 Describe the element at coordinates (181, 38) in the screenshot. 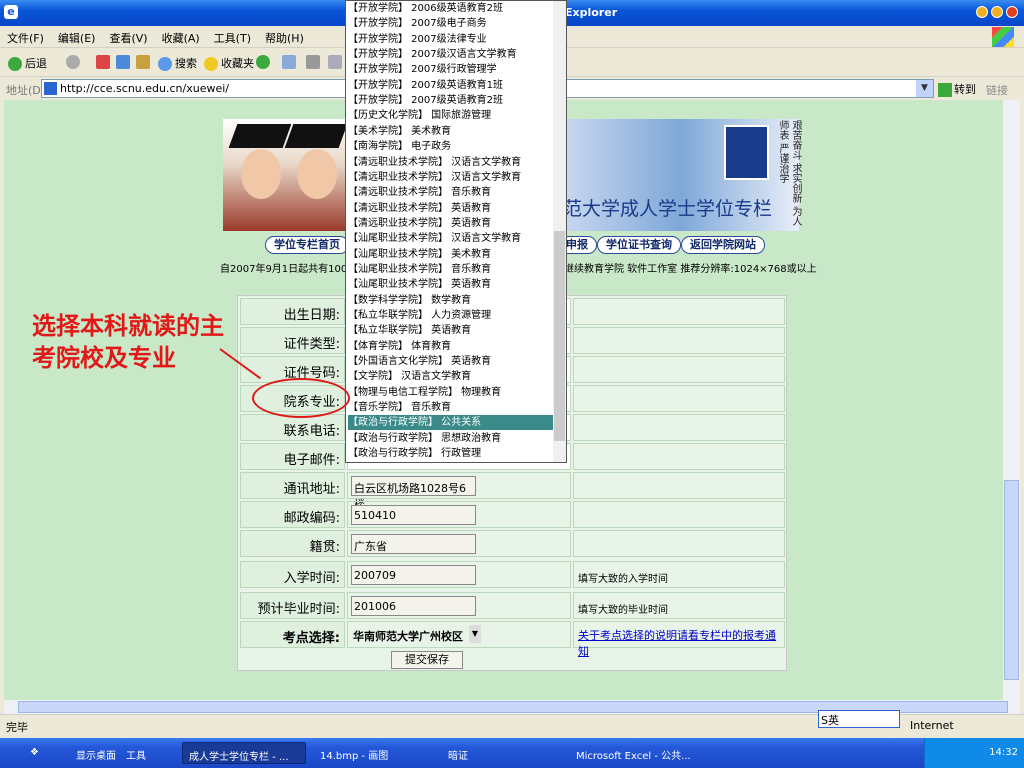

I see `menu-favorites: 收藏(A)` at that location.